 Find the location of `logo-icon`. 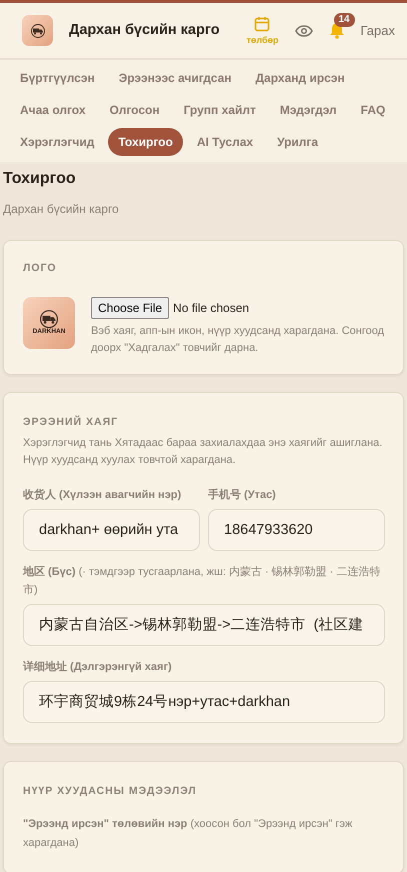

logo-icon is located at coordinates (37, 30).